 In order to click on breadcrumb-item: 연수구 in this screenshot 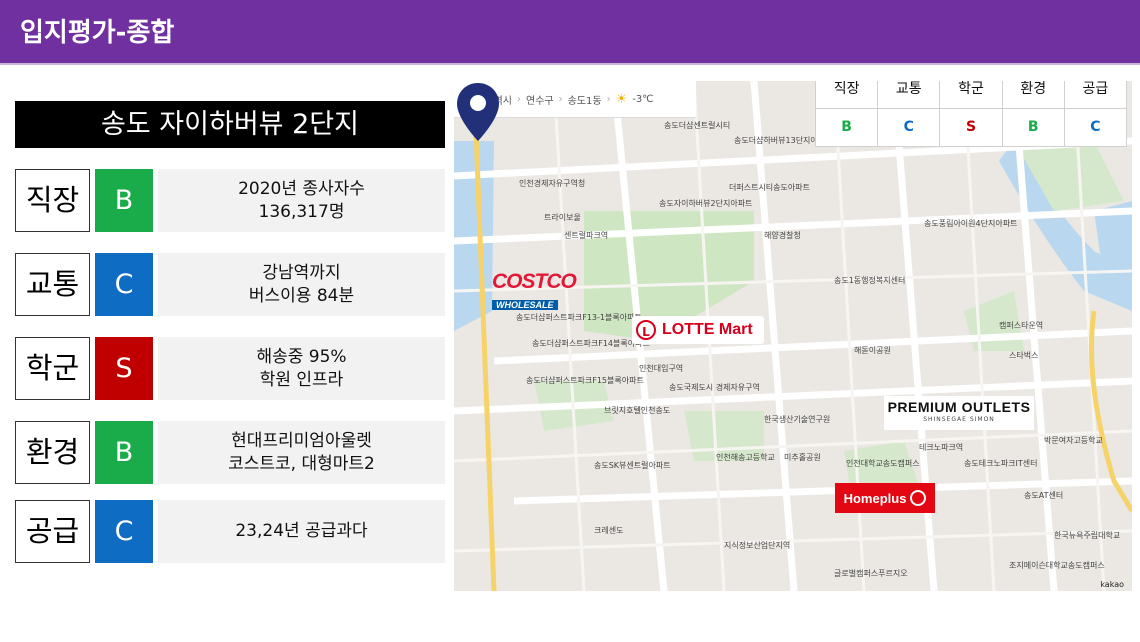, I will do `click(540, 99)`.